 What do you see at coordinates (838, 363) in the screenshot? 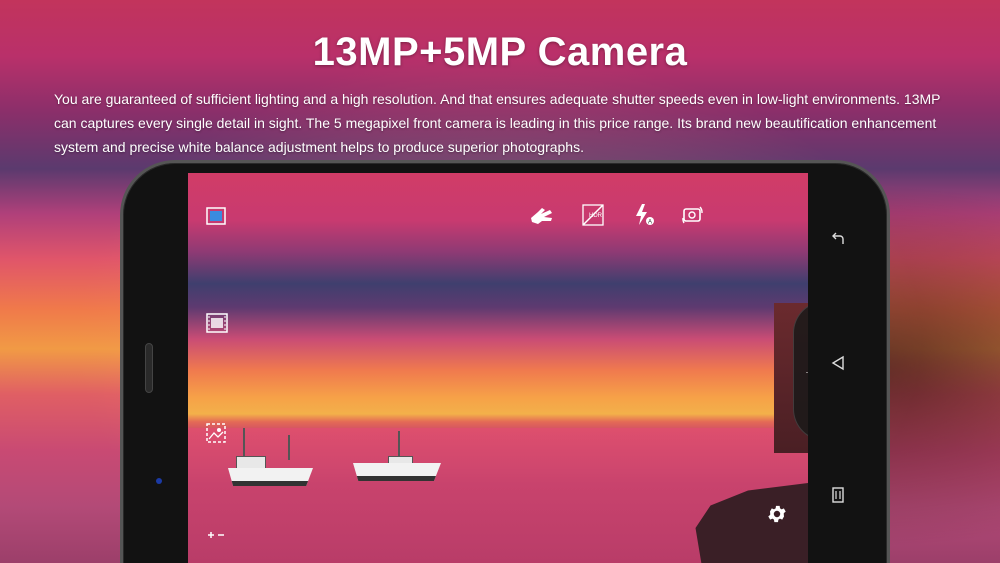
I see `home-icon` at bounding box center [838, 363].